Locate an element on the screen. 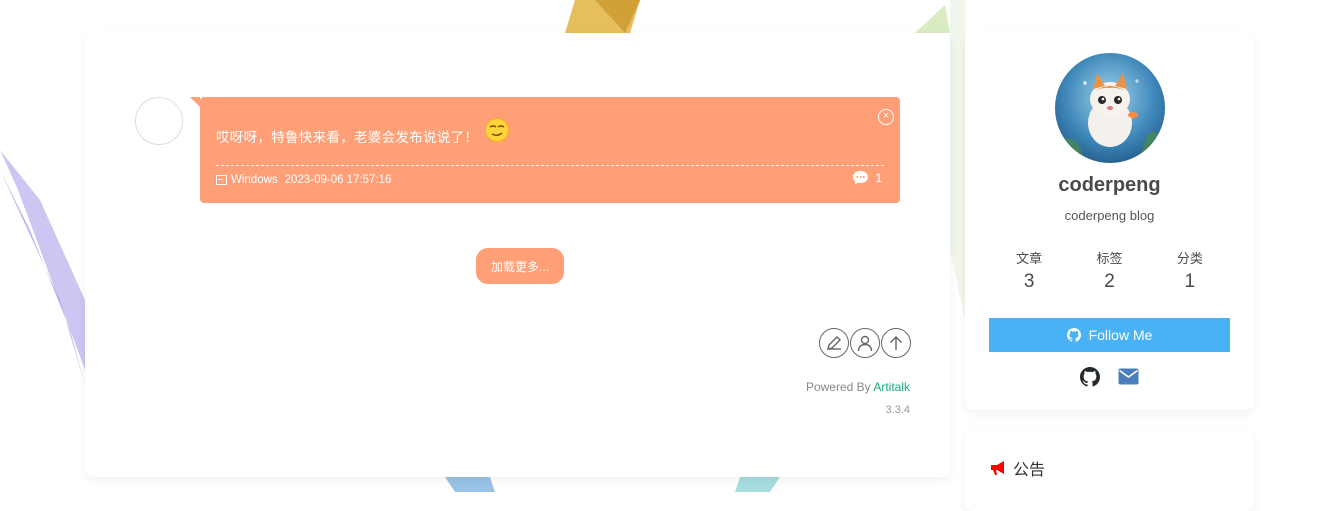 Image resolution: width=1322 pixels, height=511 pixels. avatar is located at coordinates (1110, 108).